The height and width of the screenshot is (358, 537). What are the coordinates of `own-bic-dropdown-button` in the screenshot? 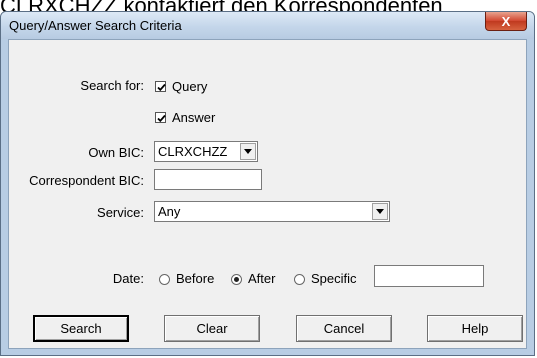 It's located at (248, 151).